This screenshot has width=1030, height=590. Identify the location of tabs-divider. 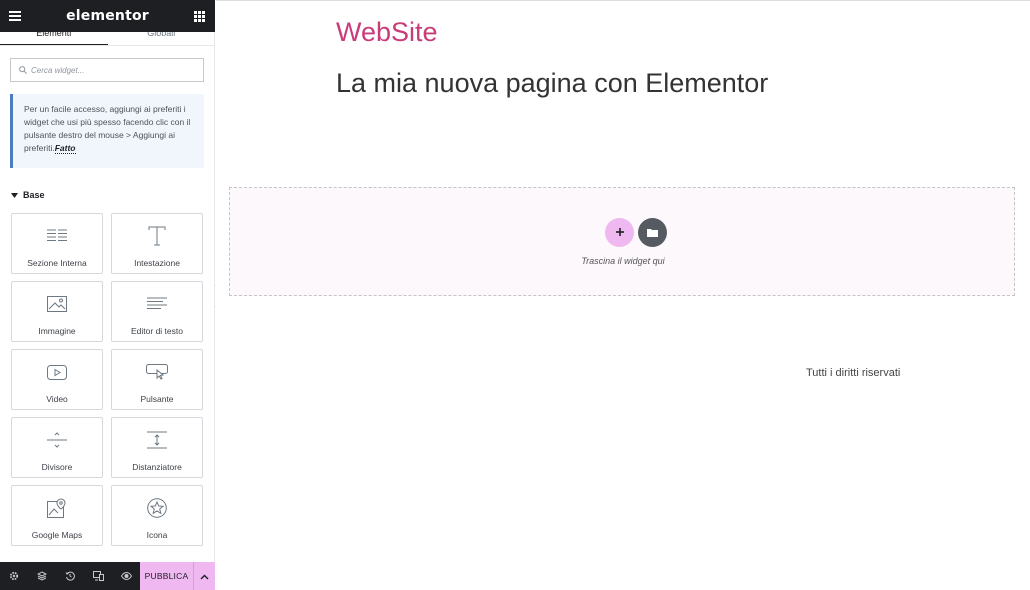
(107, 45).